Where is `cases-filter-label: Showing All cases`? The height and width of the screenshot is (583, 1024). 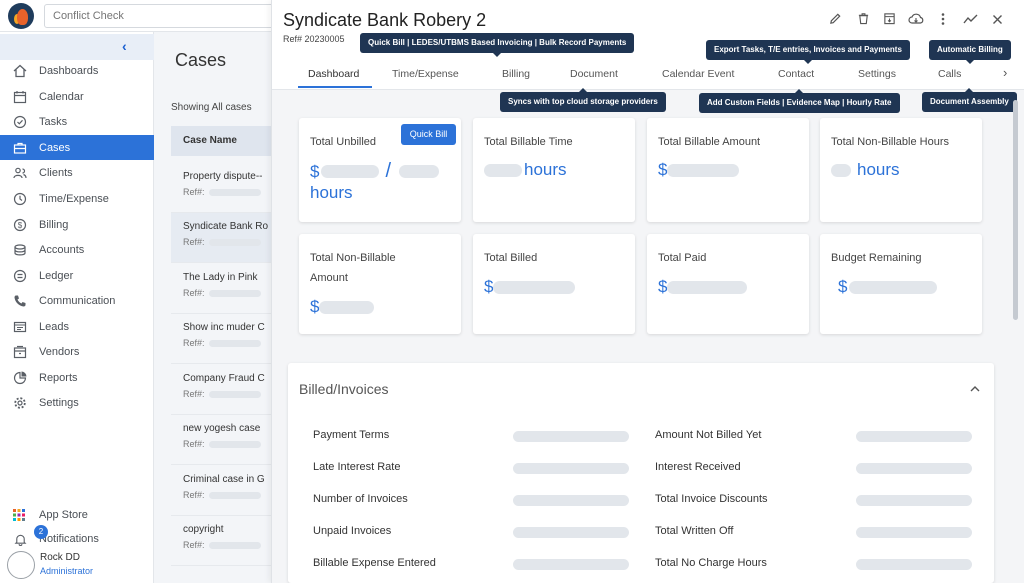
cases-filter-label: Showing All cases is located at coordinates (211, 107).